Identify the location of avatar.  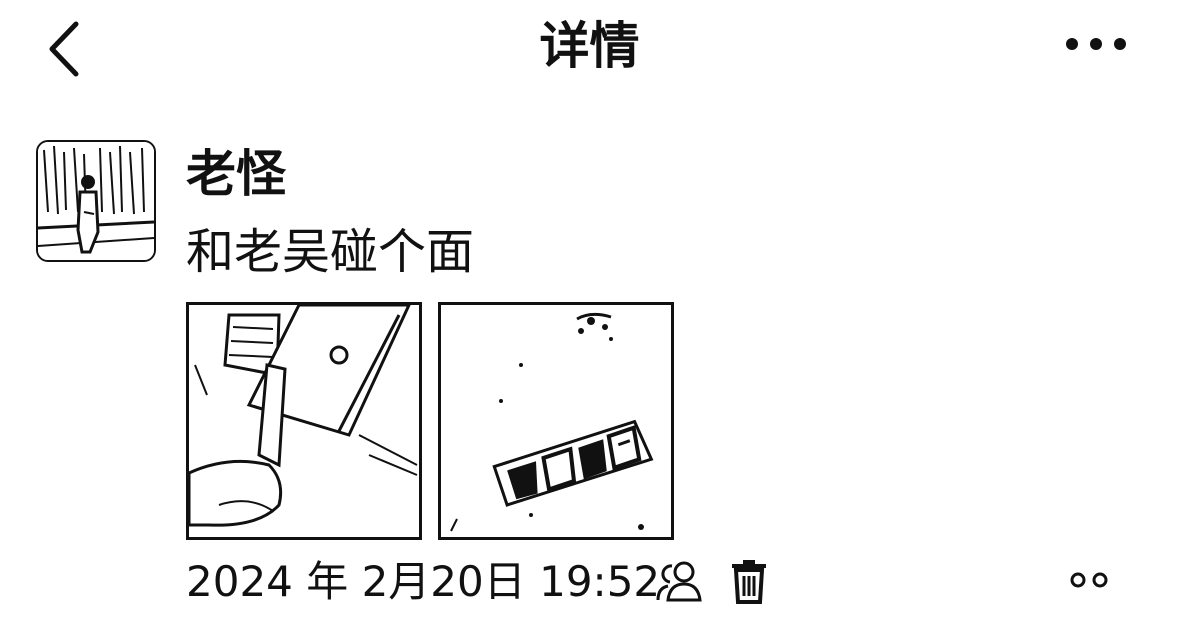
(96, 201).